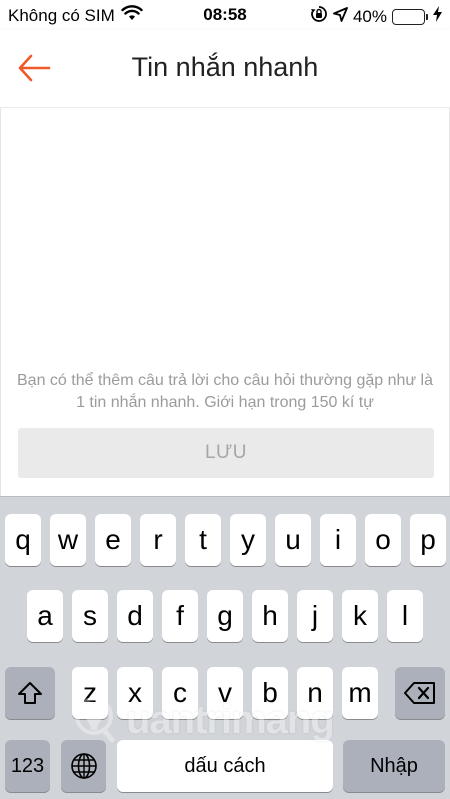 This screenshot has width=450, height=799. I want to click on page-title: Tin nhắn nhanh, so click(225, 67).